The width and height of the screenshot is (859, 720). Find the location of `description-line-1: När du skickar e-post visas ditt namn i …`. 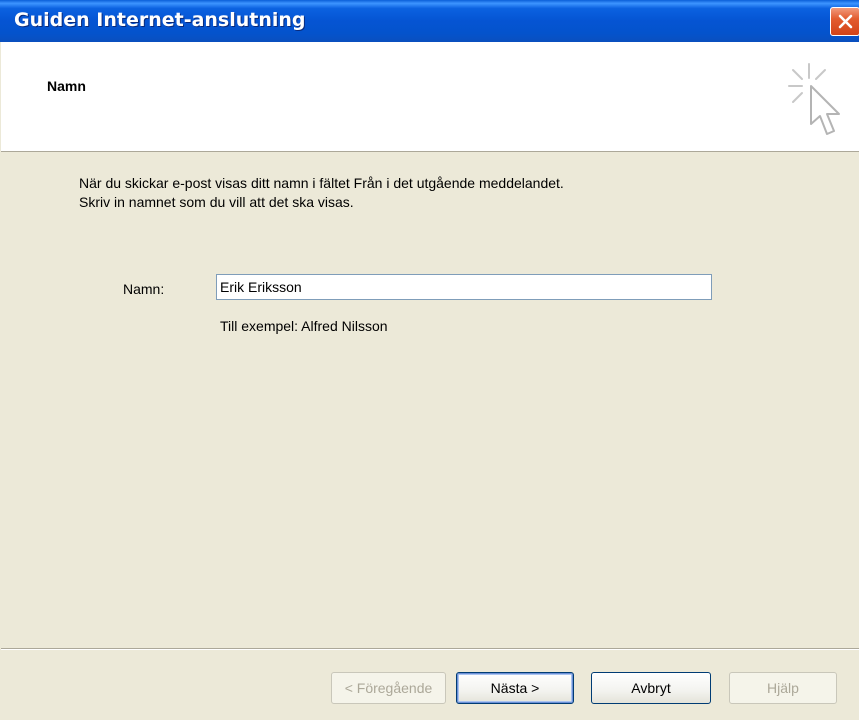

description-line-1: När du skickar e-post visas ditt namn i … is located at coordinates (321, 183).